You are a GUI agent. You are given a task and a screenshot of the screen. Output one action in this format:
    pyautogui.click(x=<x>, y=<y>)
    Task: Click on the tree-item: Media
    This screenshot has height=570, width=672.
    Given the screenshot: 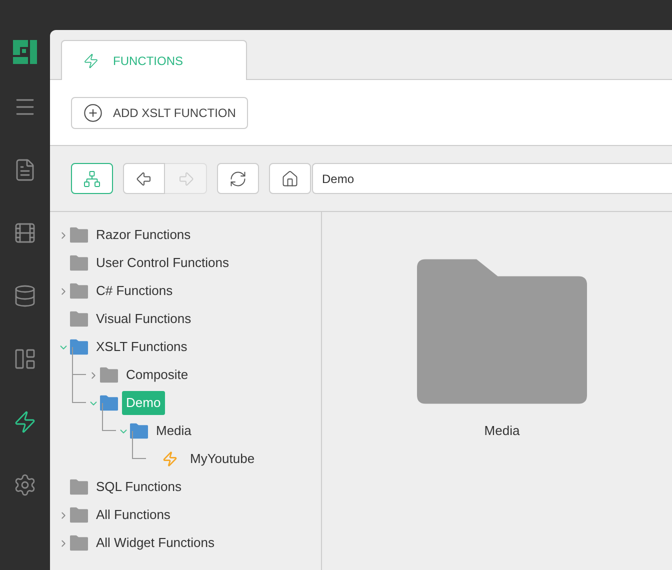 What is the action you would take?
    pyautogui.click(x=174, y=431)
    